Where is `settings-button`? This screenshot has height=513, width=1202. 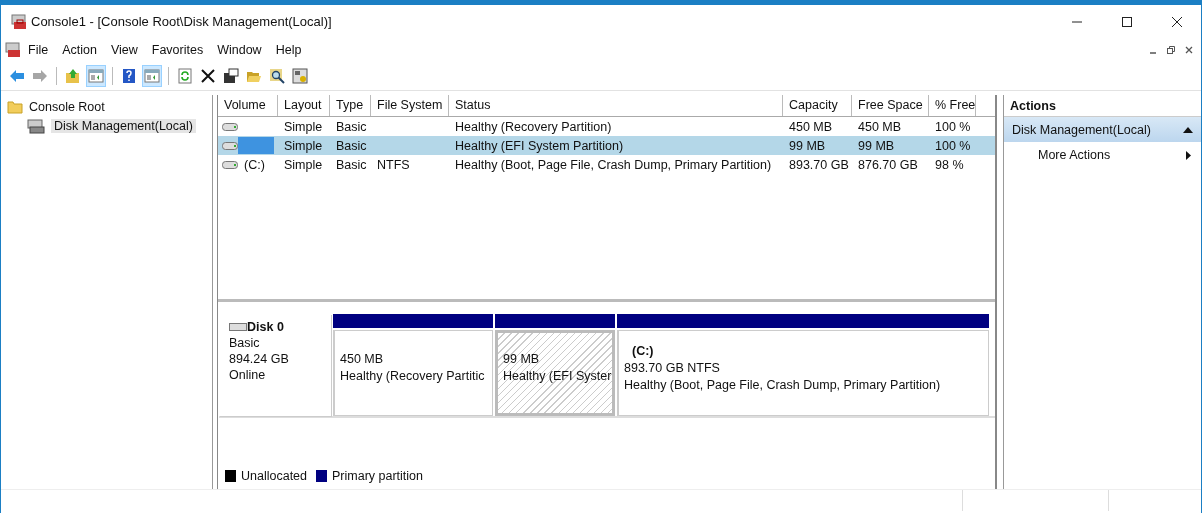
settings-button is located at coordinates (300, 76).